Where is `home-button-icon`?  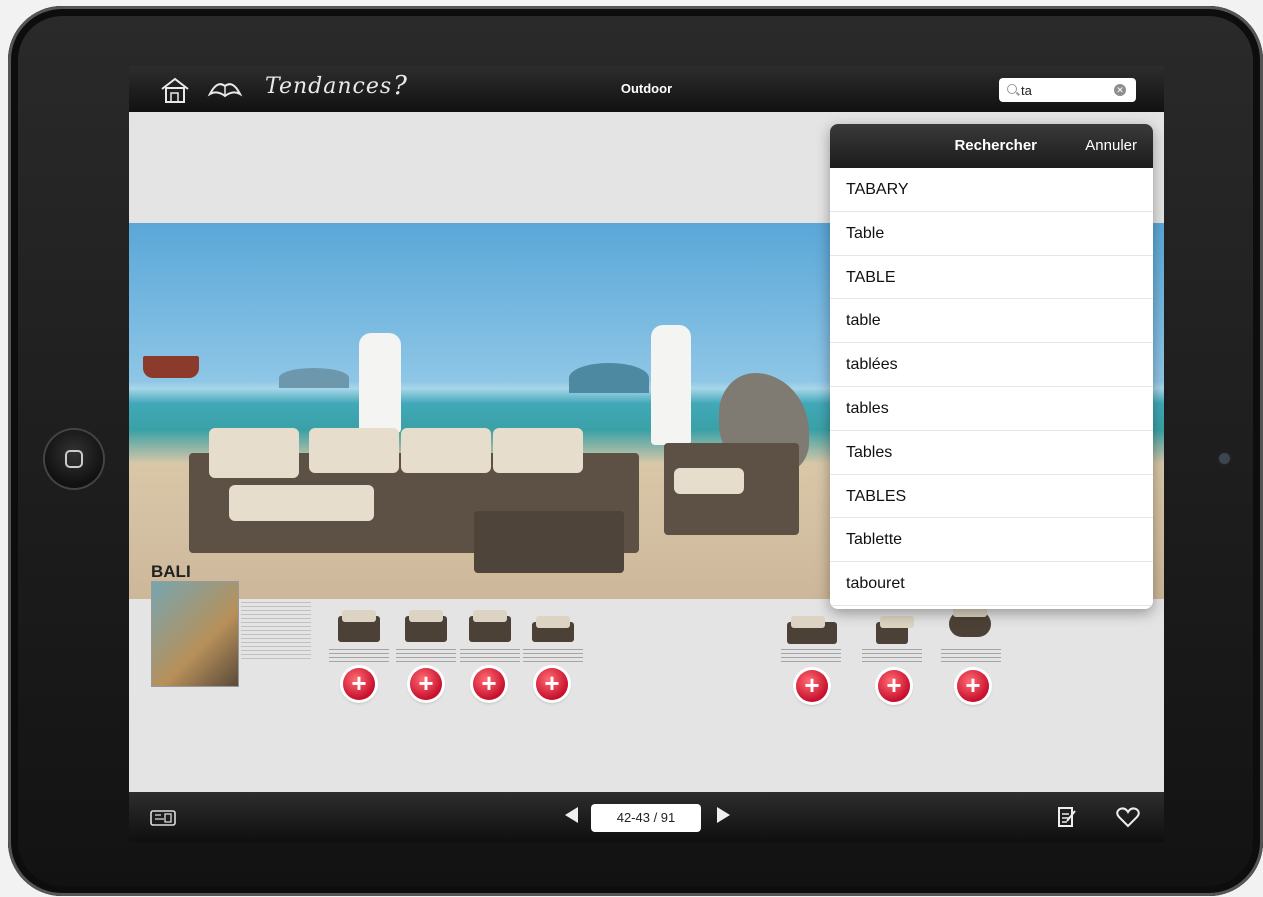 home-button-icon is located at coordinates (74, 459).